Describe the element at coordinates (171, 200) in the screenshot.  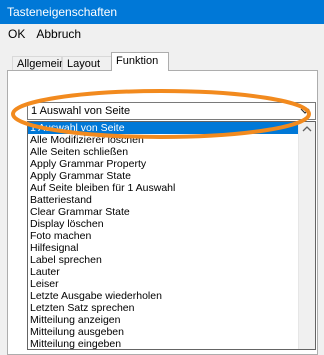
I see `list-item: Batteriestand` at that location.